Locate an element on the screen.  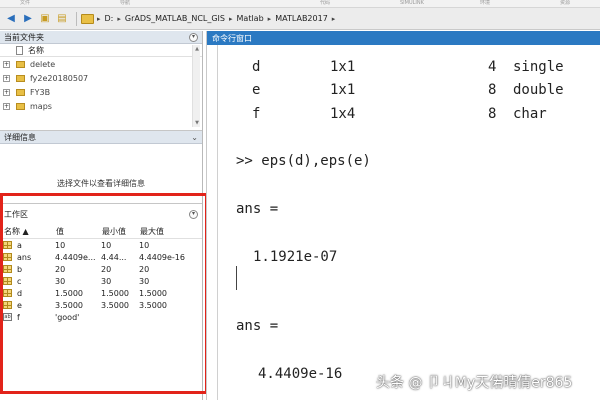
folder-name: maps is located at coordinates (41, 106).